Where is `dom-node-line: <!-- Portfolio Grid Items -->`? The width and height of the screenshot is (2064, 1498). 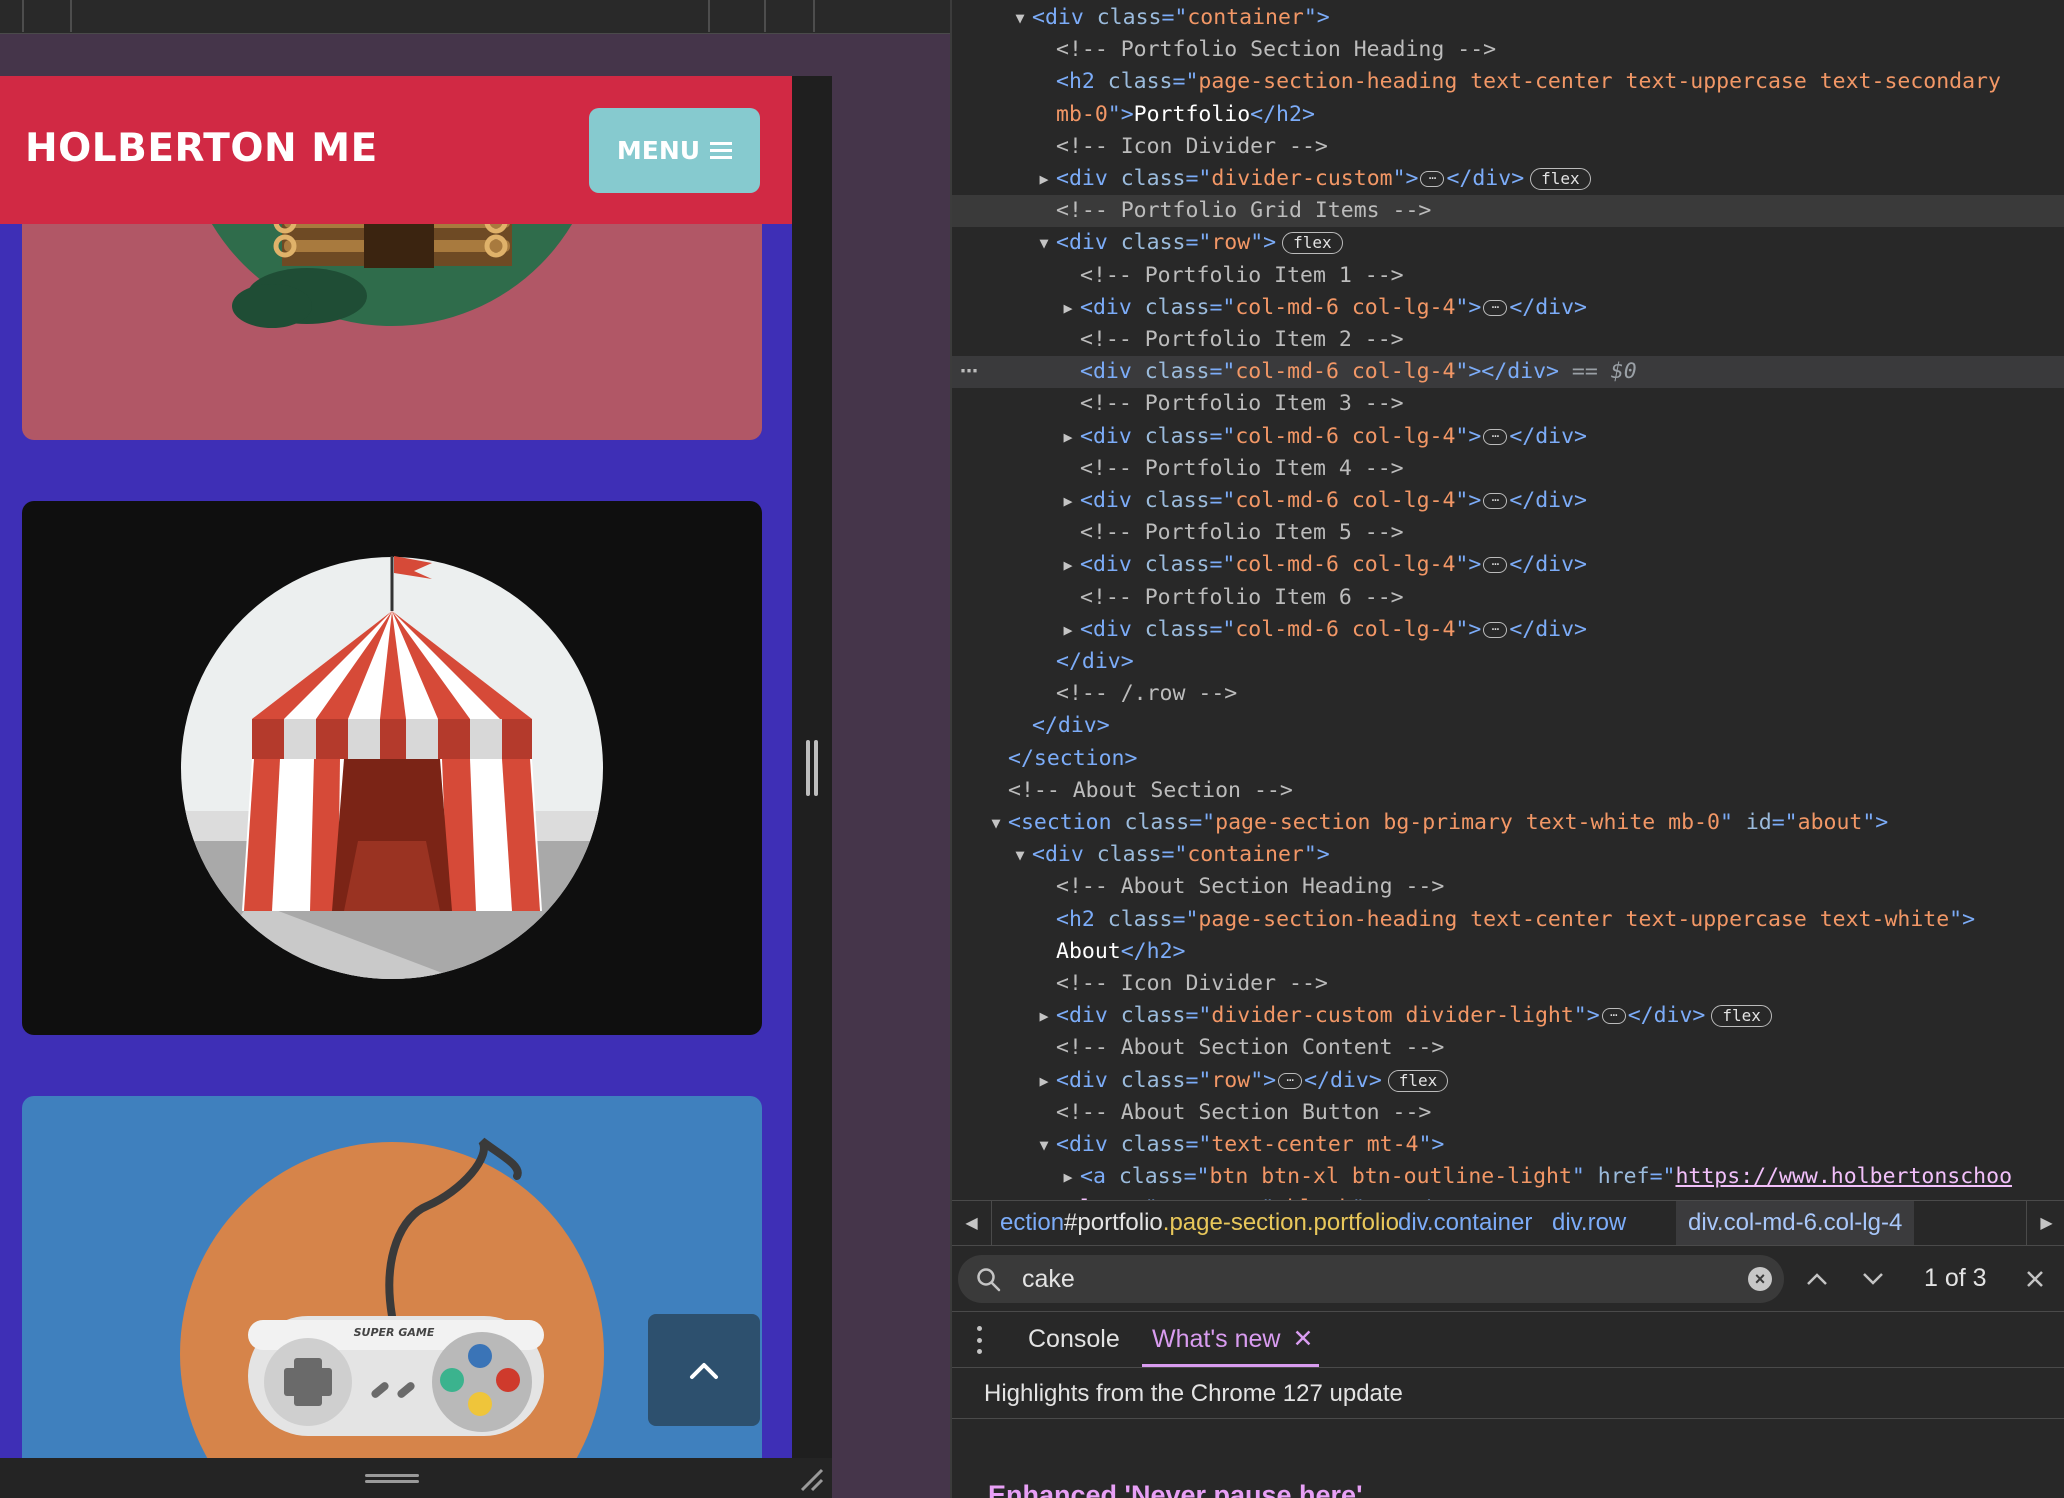
dom-node-line: <!-- Portfolio Grid Items --> is located at coordinates (1508, 211).